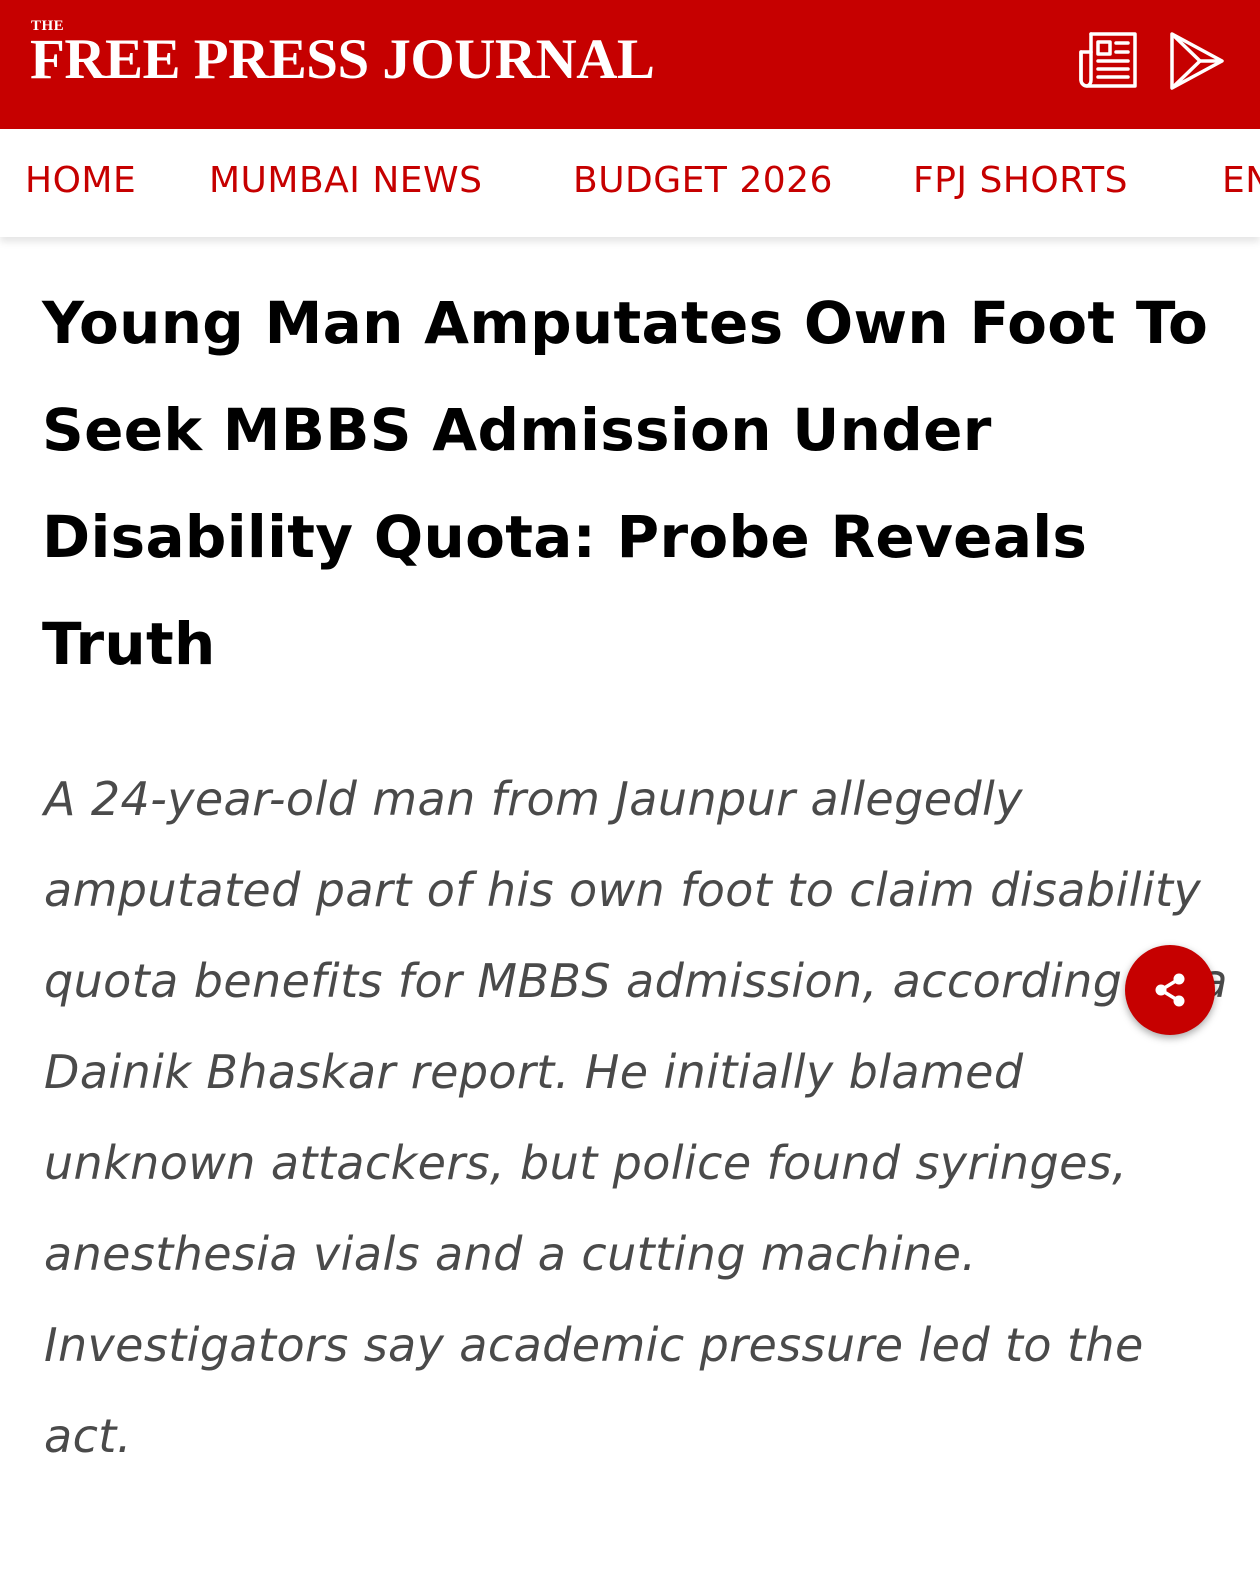 This screenshot has height=1590, width=1260. I want to click on google-play-icon, so click(1197, 61).